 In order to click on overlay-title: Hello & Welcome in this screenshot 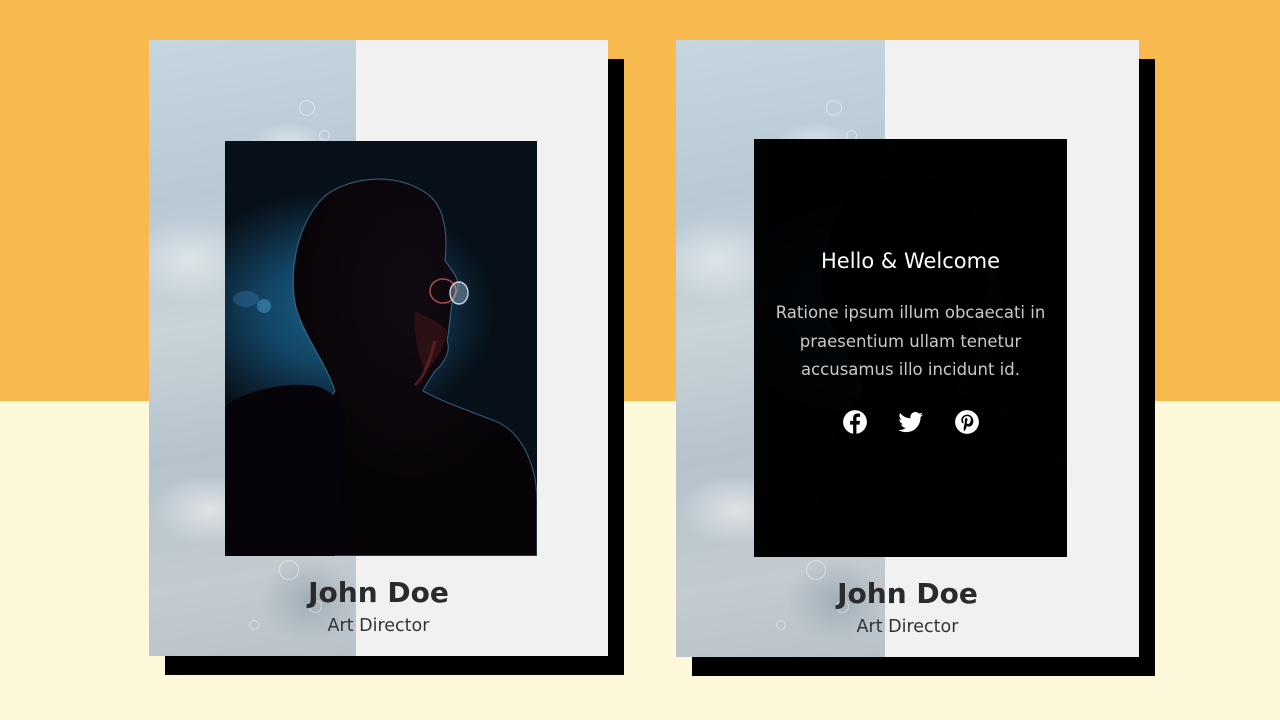, I will do `click(910, 261)`.